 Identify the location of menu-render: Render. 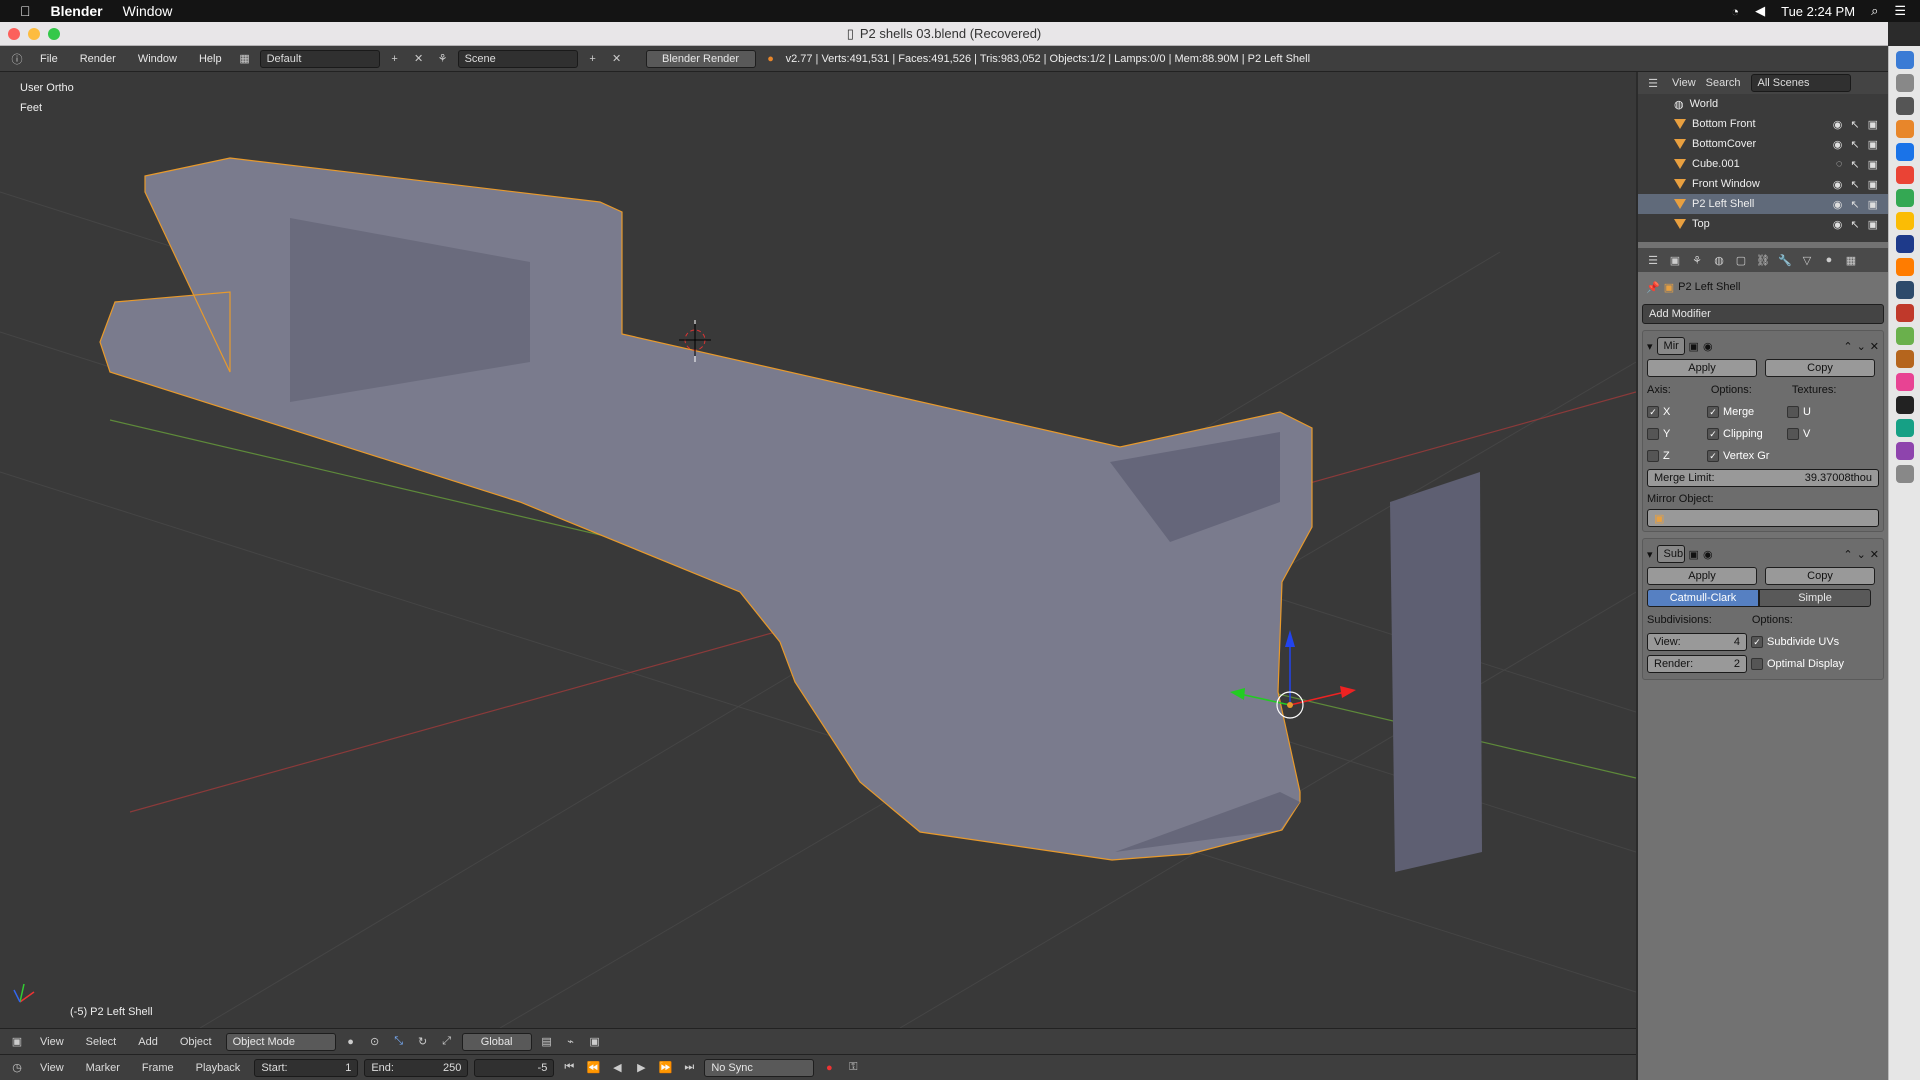
(98, 59).